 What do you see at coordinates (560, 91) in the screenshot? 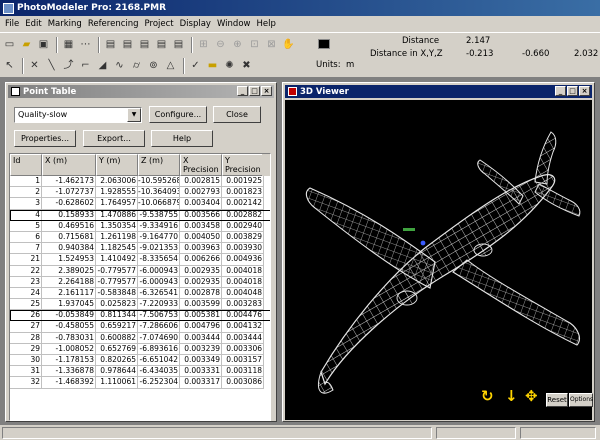
I see `viewer-minimize-icon: _` at bounding box center [560, 91].